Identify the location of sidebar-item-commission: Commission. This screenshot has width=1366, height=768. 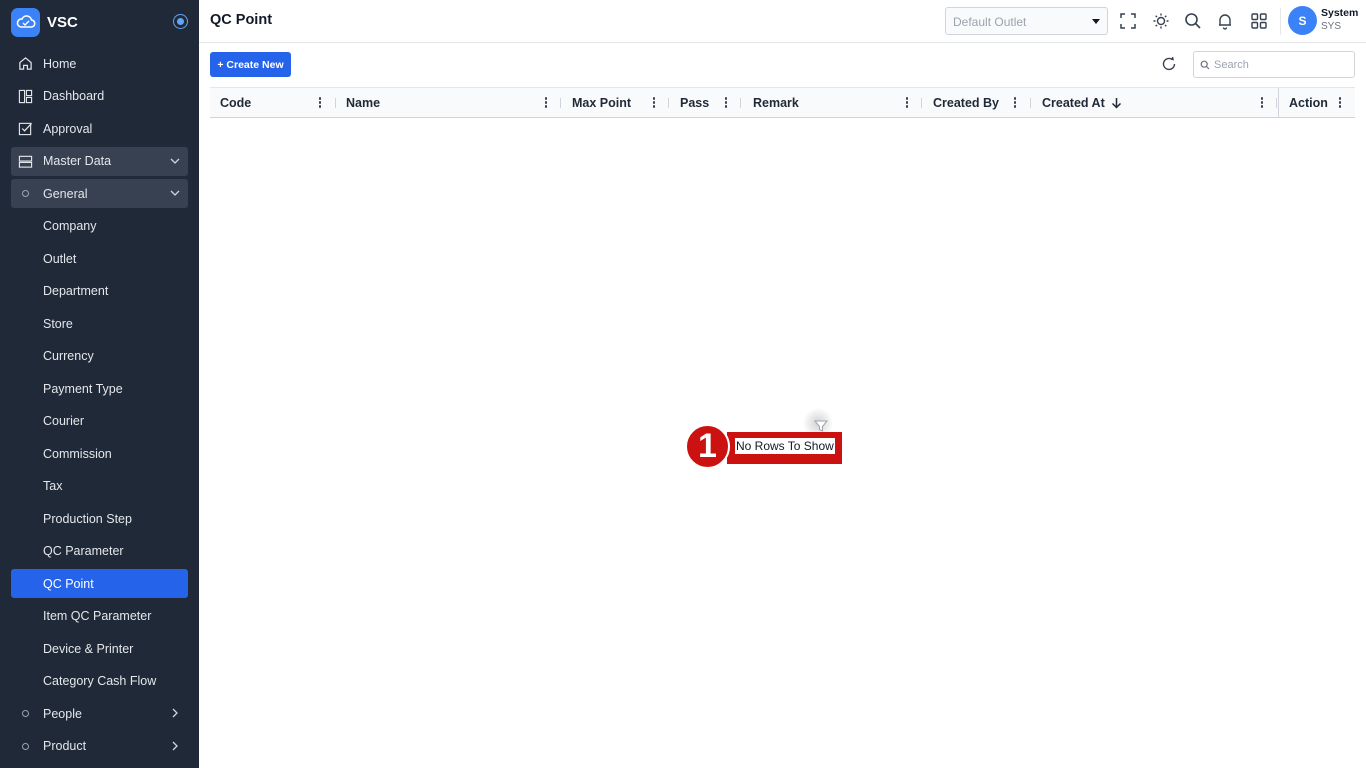
(99, 453).